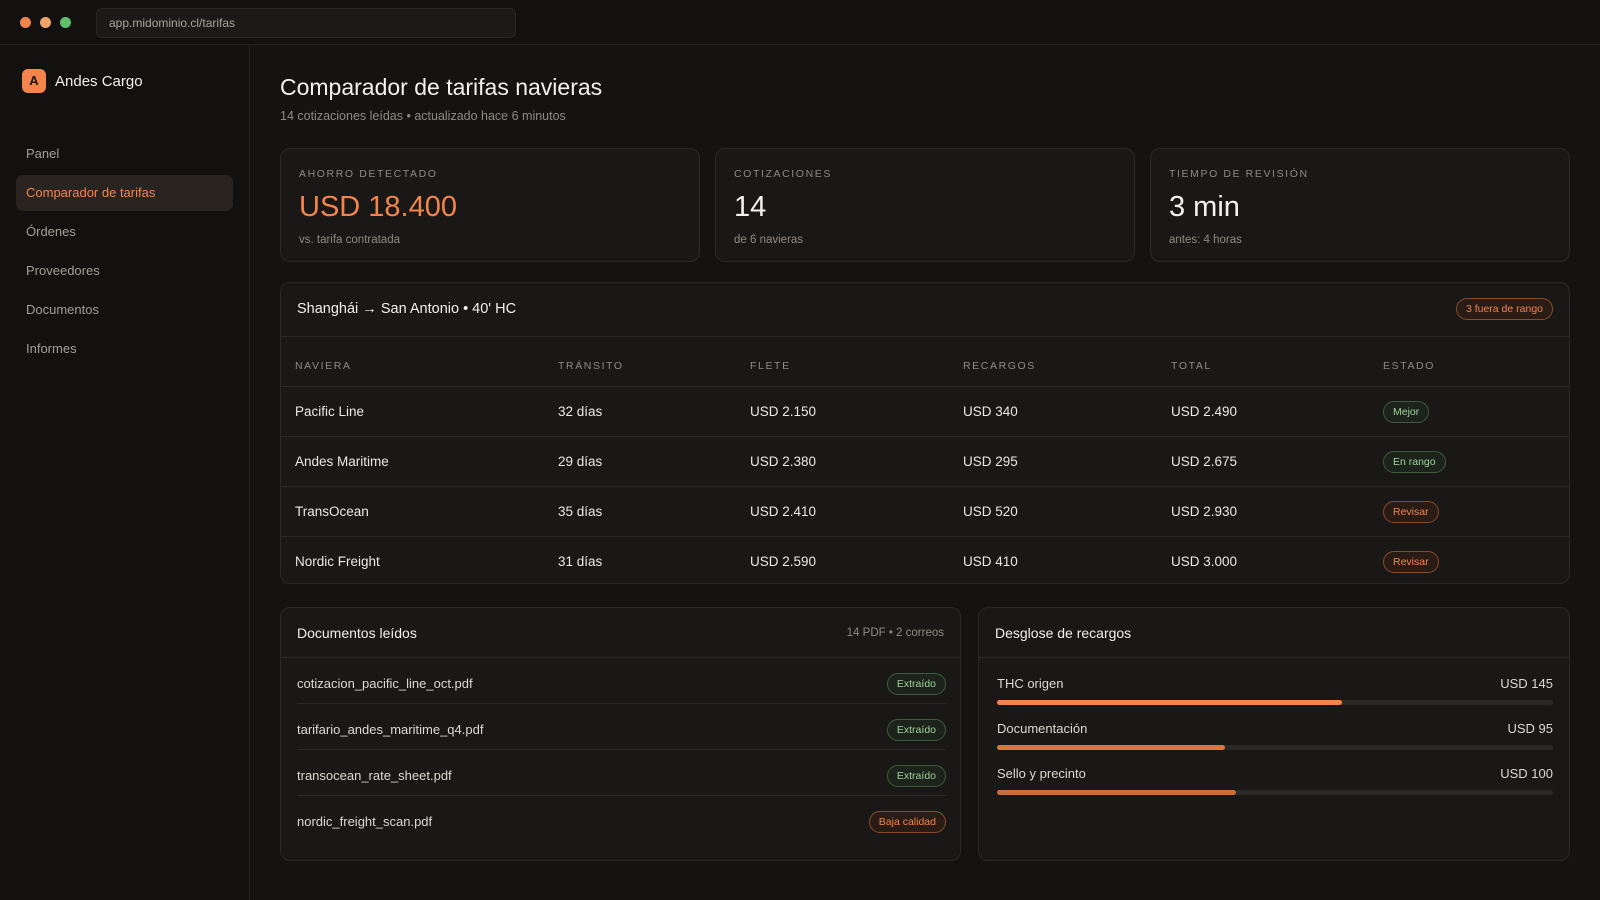  Describe the element at coordinates (365, 821) in the screenshot. I see `document-name: nordic_freight_scan.pdf` at that location.